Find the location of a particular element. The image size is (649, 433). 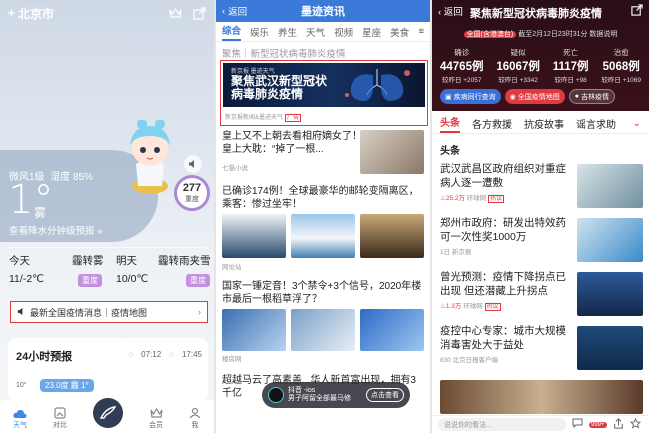

city-name: 北京市 is located at coordinates (36, 13).